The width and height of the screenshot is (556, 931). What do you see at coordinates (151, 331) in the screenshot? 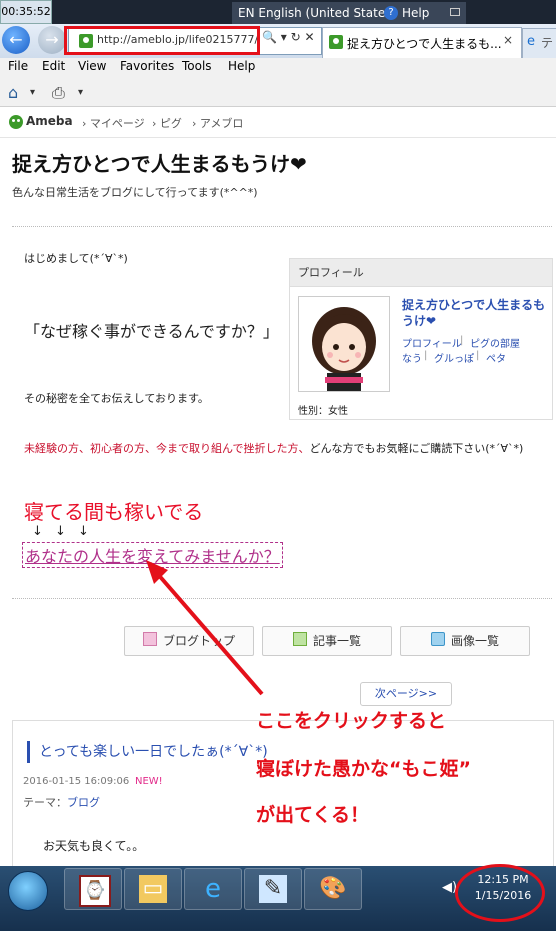
I see `question-text: 「なぜ稼ぐ事ができるんですか？」` at bounding box center [151, 331].